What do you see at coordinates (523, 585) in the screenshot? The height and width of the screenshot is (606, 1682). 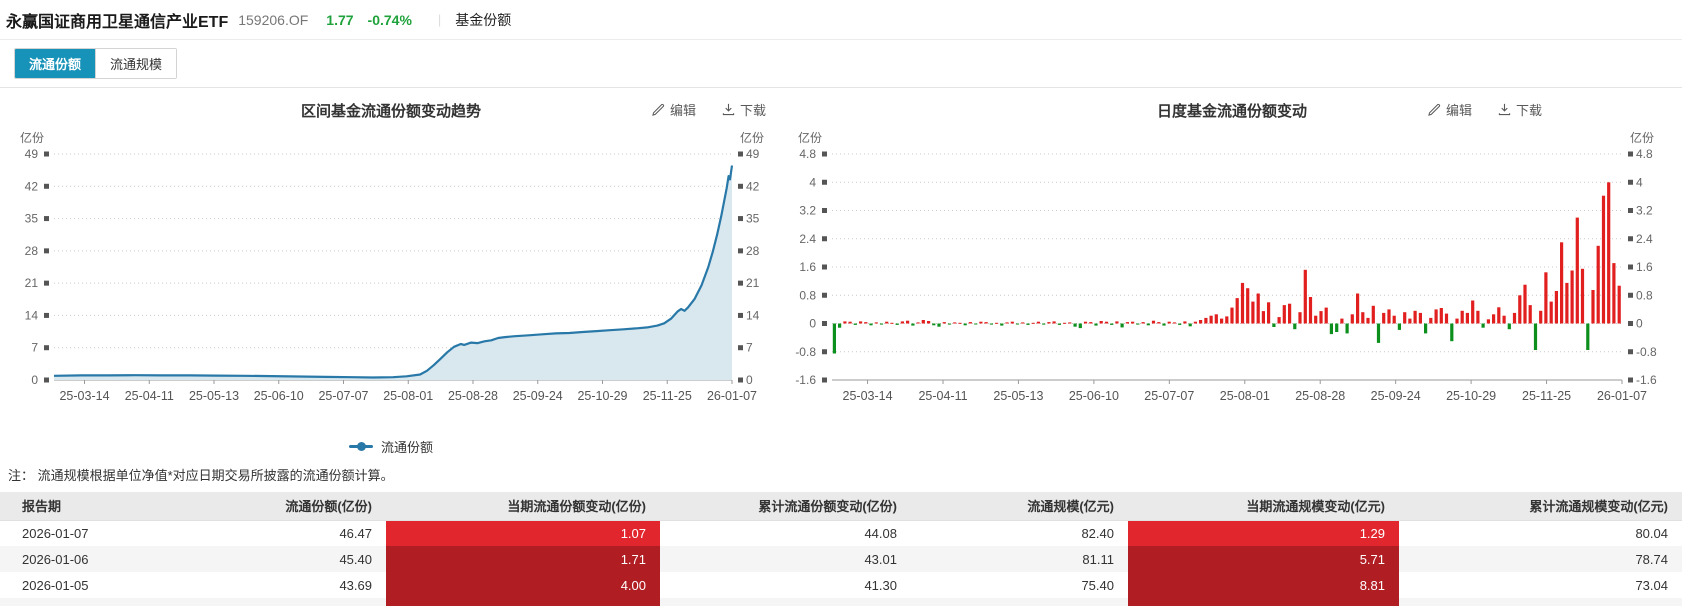 I see `table-cell-databar: 4.00` at bounding box center [523, 585].